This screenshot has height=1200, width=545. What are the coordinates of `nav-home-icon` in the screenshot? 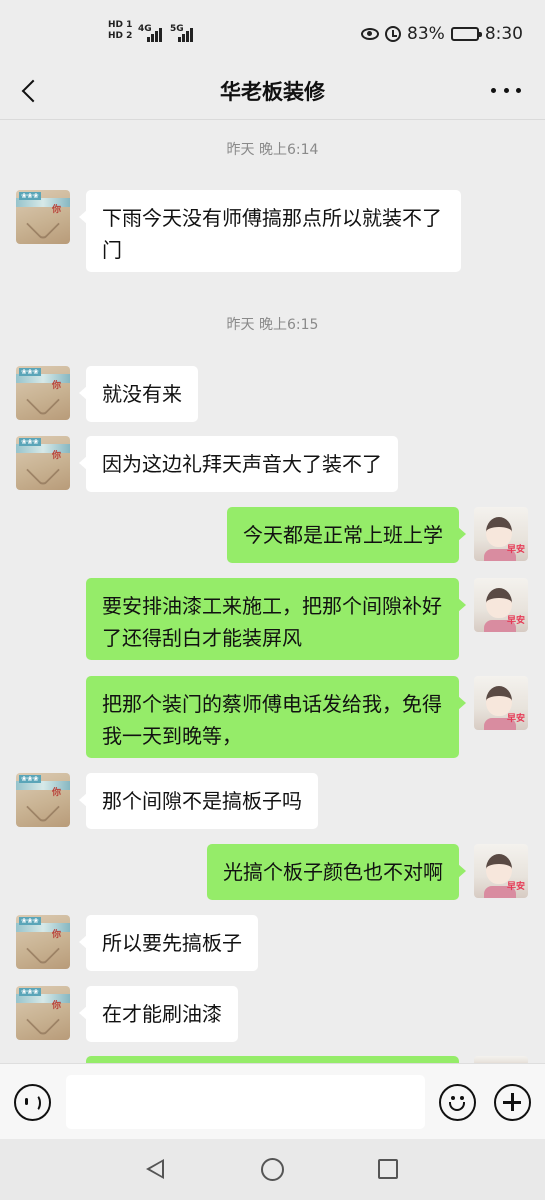 It's located at (272, 1169).